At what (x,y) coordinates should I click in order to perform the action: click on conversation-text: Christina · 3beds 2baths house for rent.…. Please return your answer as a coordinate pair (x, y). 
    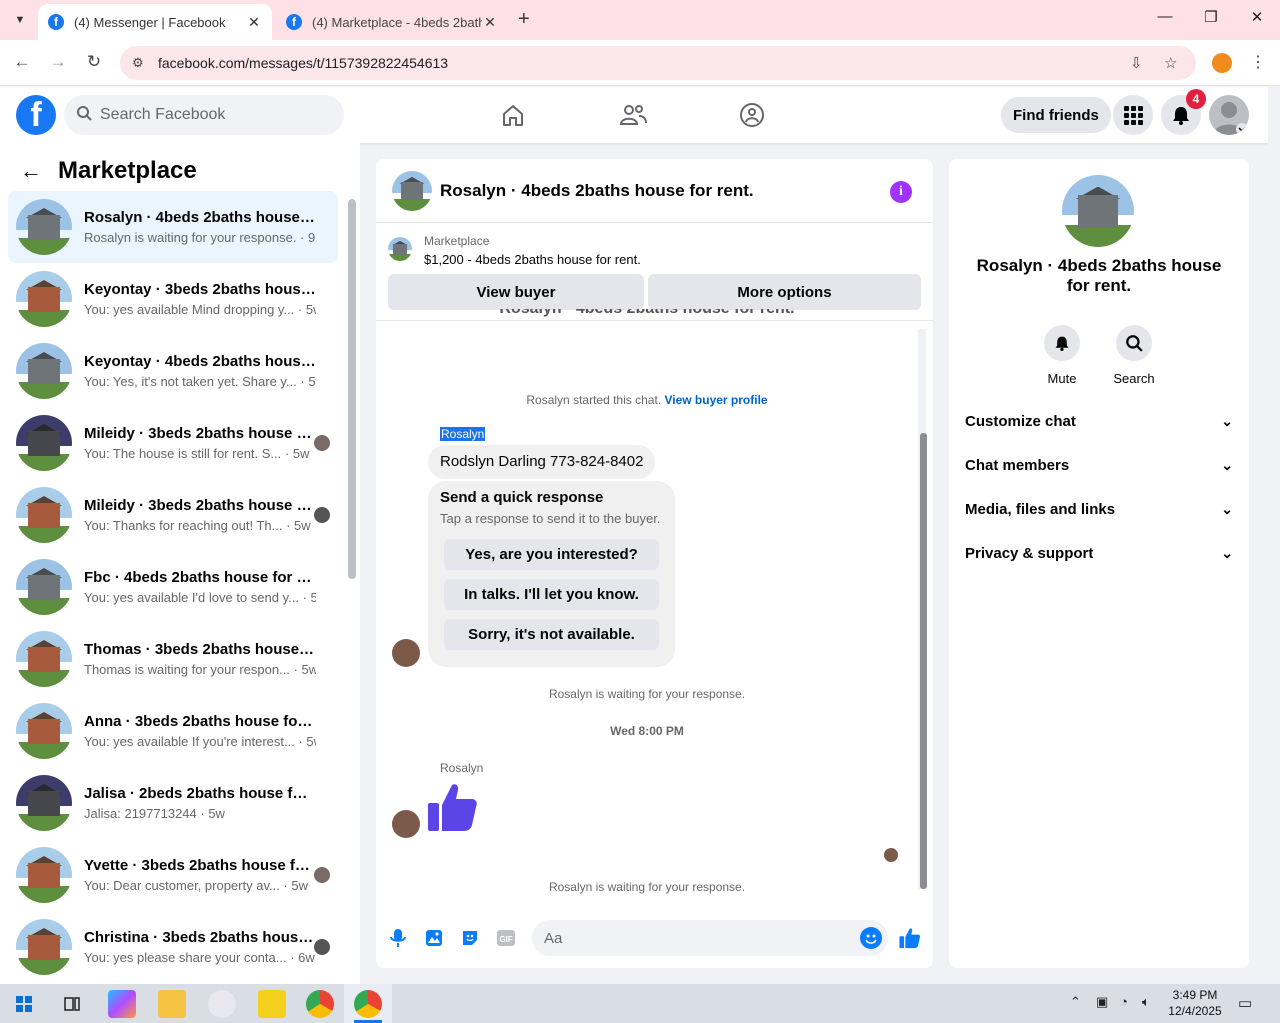
    Looking at the image, I should click on (200, 947).